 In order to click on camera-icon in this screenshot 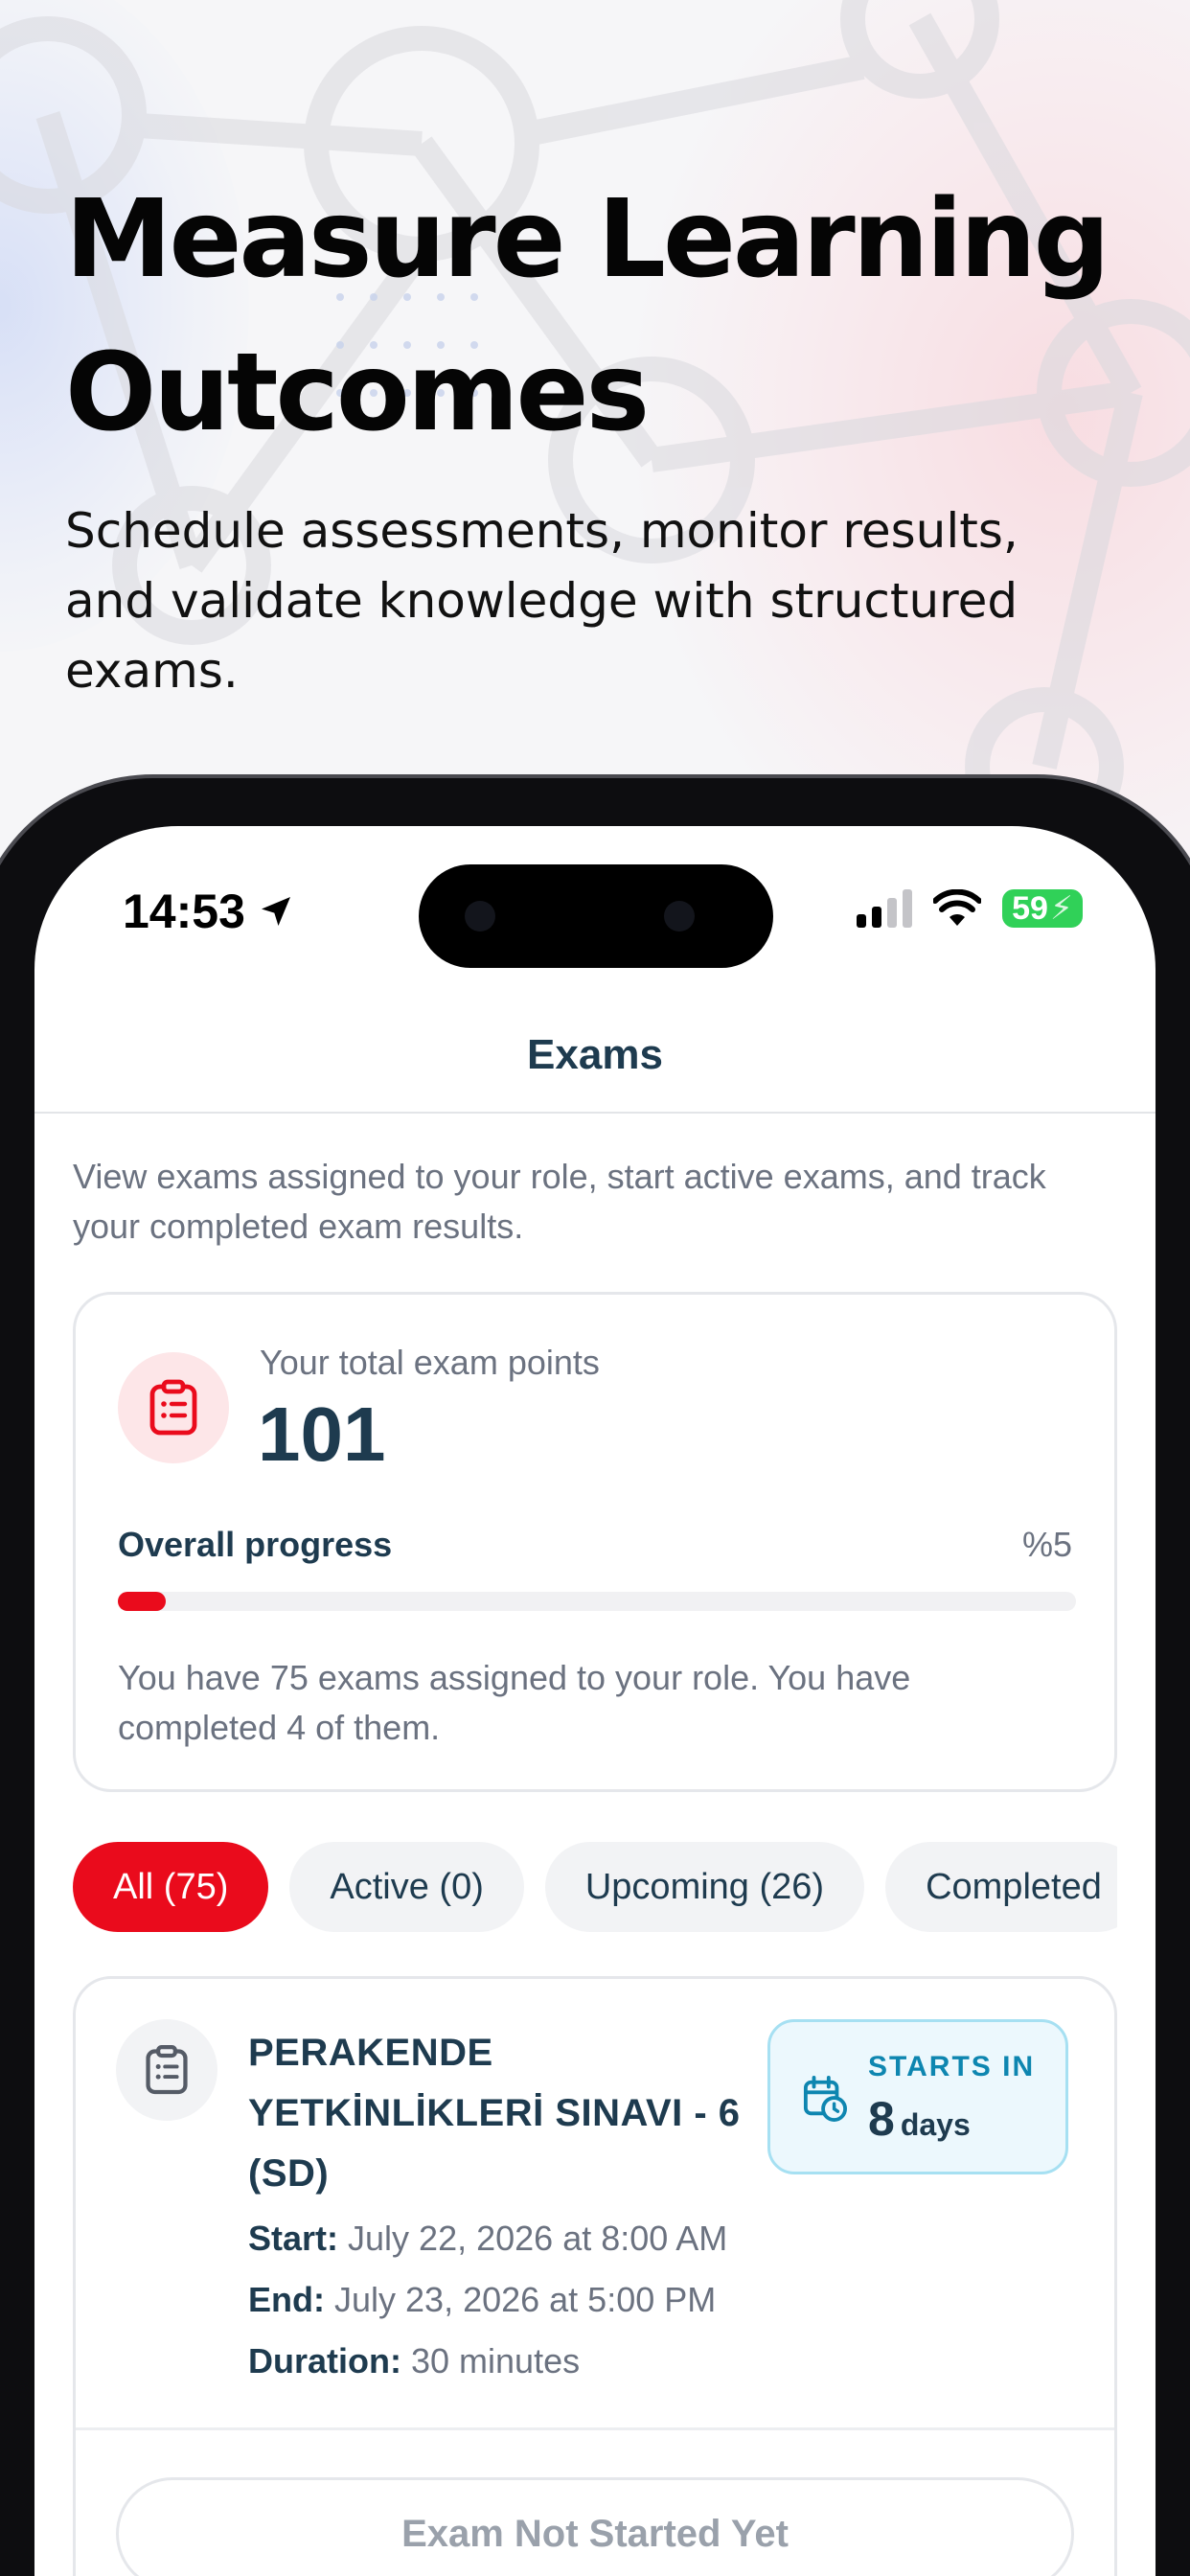, I will do `click(480, 916)`.